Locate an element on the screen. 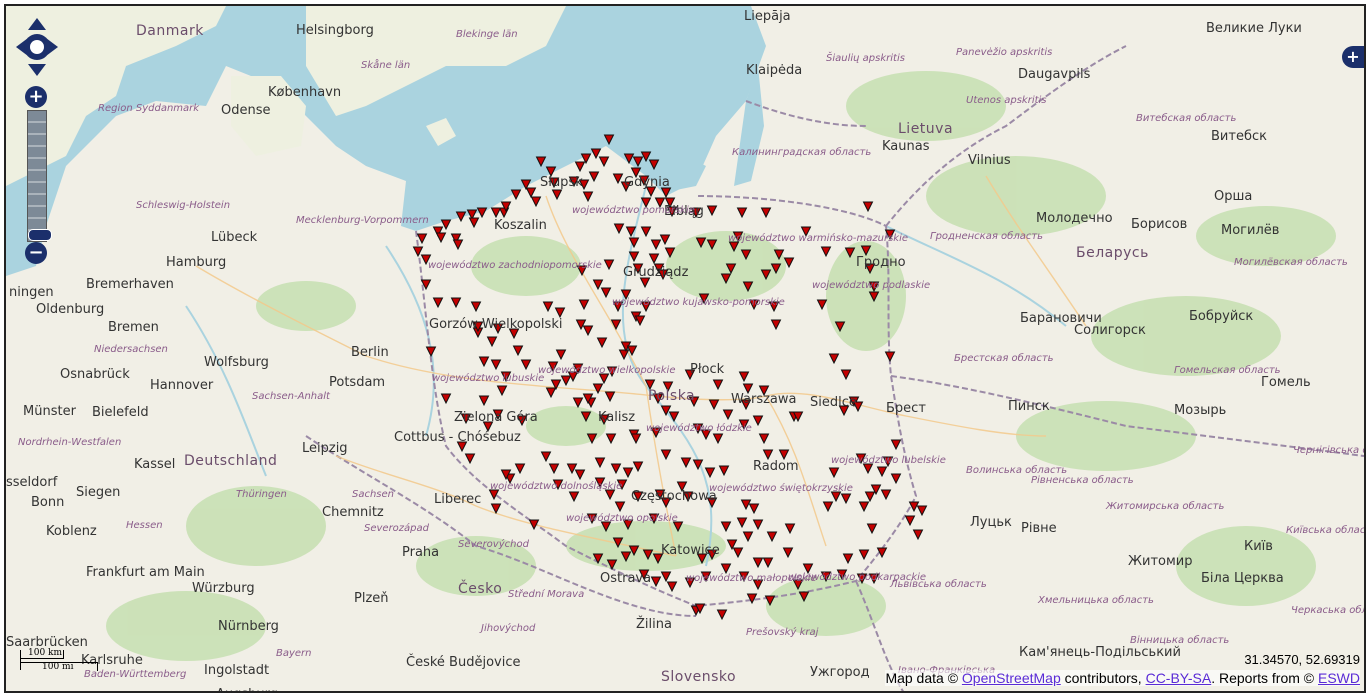 The image size is (1366, 693). zoom-out-button: − is located at coordinates (36, 253).